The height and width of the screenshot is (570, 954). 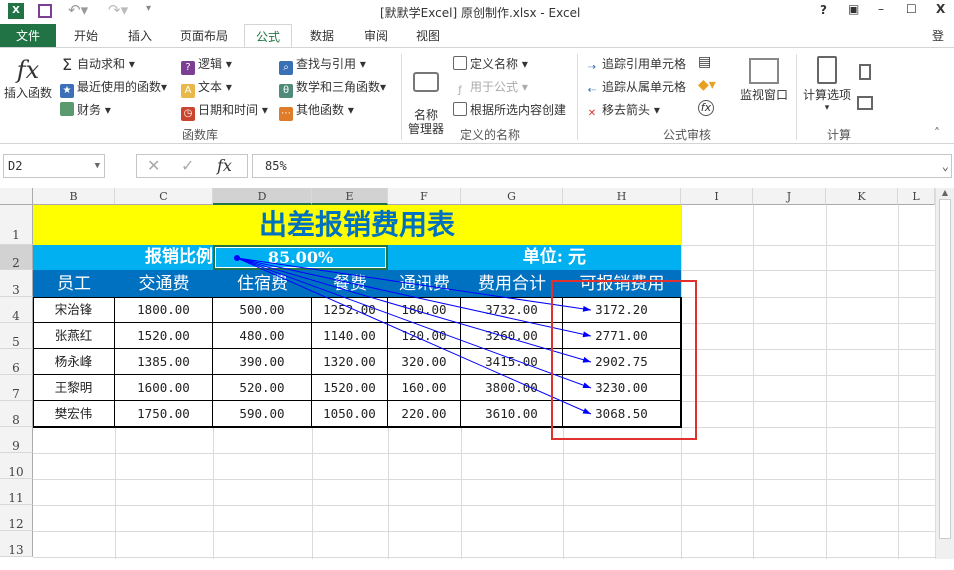 I want to click on table-cell: 3610.00, so click(x=512, y=414).